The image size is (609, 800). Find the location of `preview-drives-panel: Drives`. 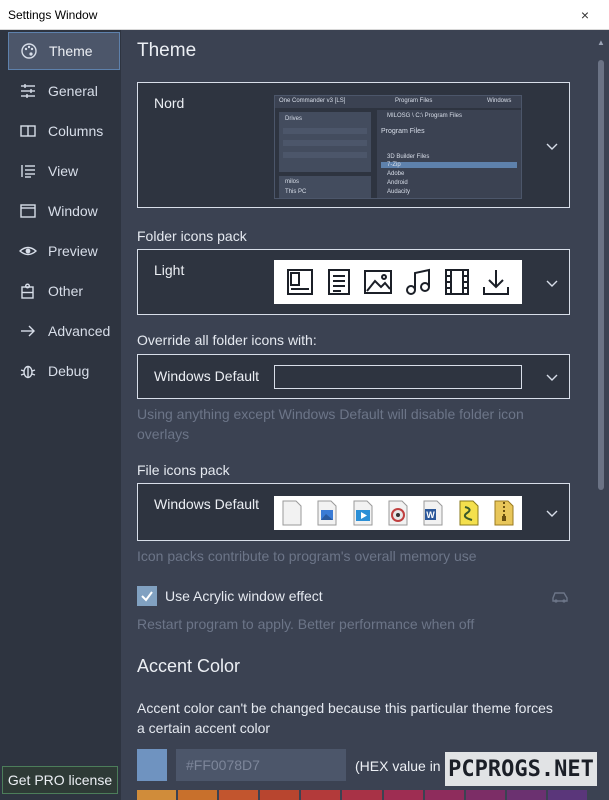

preview-drives-panel: Drives is located at coordinates (325, 142).